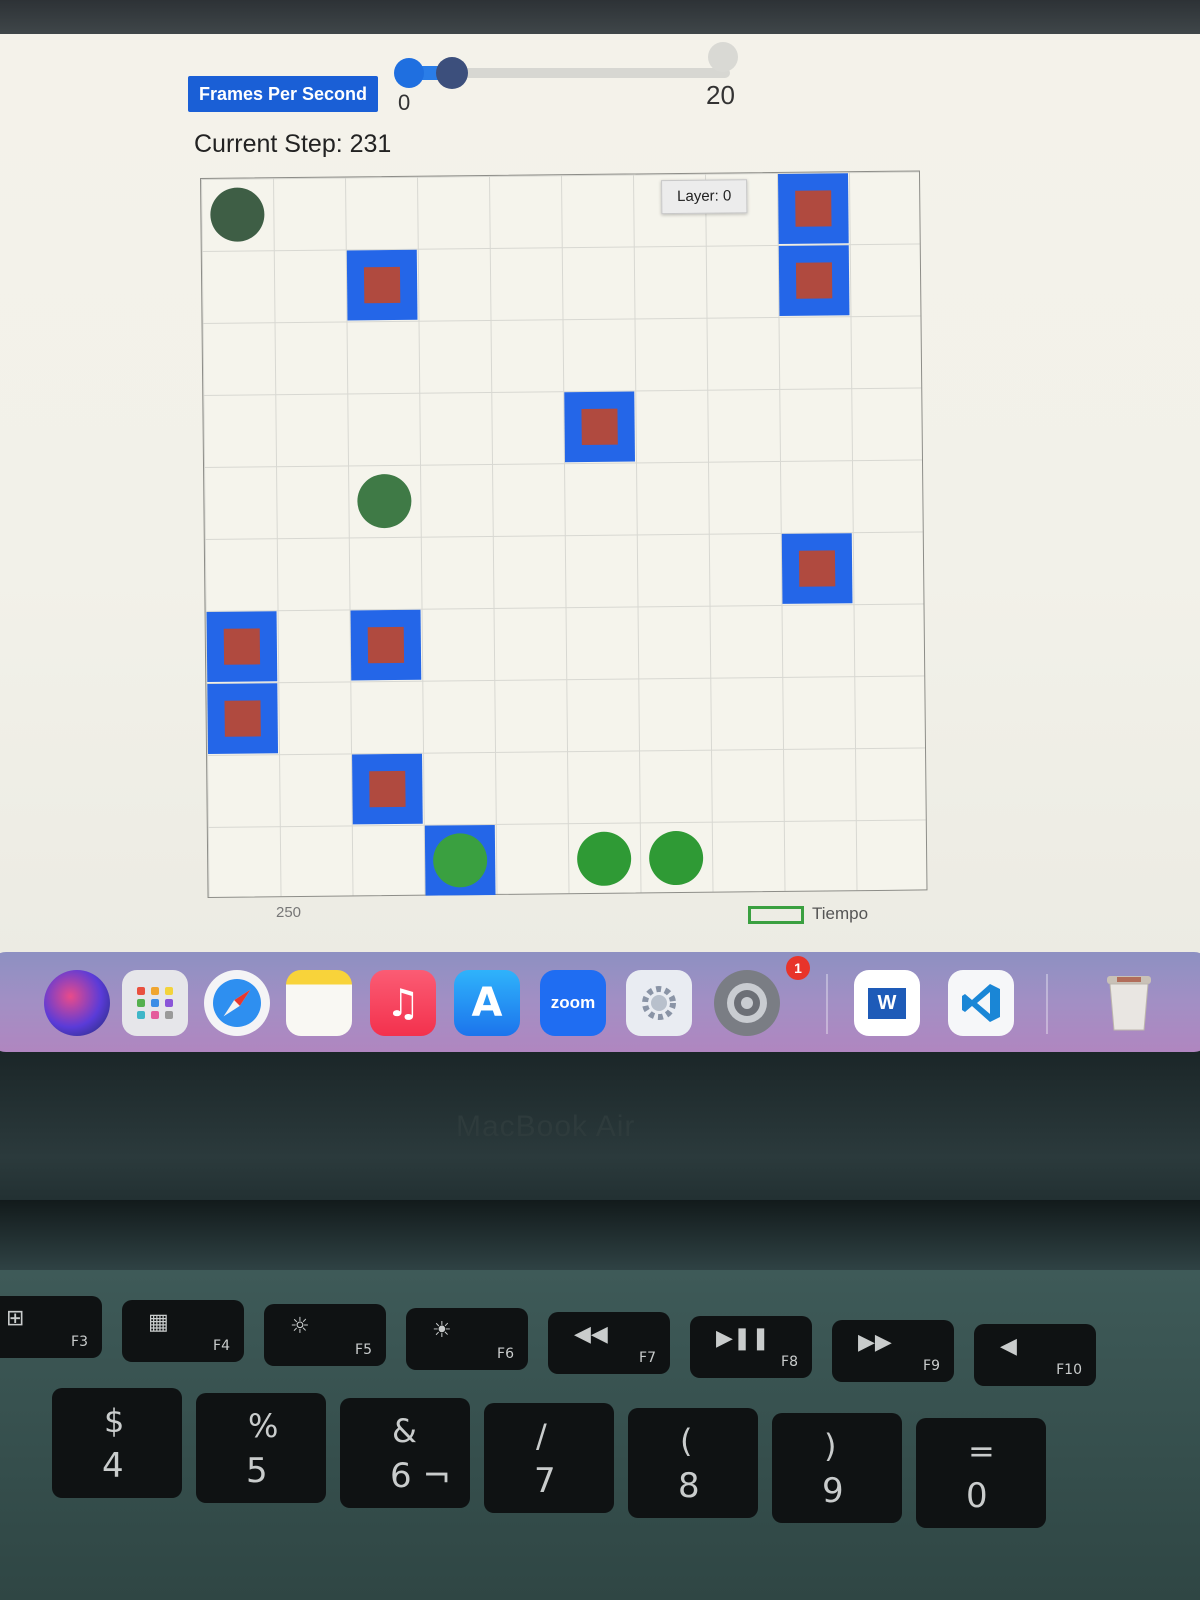 The width and height of the screenshot is (1200, 1600). What do you see at coordinates (981, 1451) in the screenshot?
I see `key-shift-symbol: =` at bounding box center [981, 1451].